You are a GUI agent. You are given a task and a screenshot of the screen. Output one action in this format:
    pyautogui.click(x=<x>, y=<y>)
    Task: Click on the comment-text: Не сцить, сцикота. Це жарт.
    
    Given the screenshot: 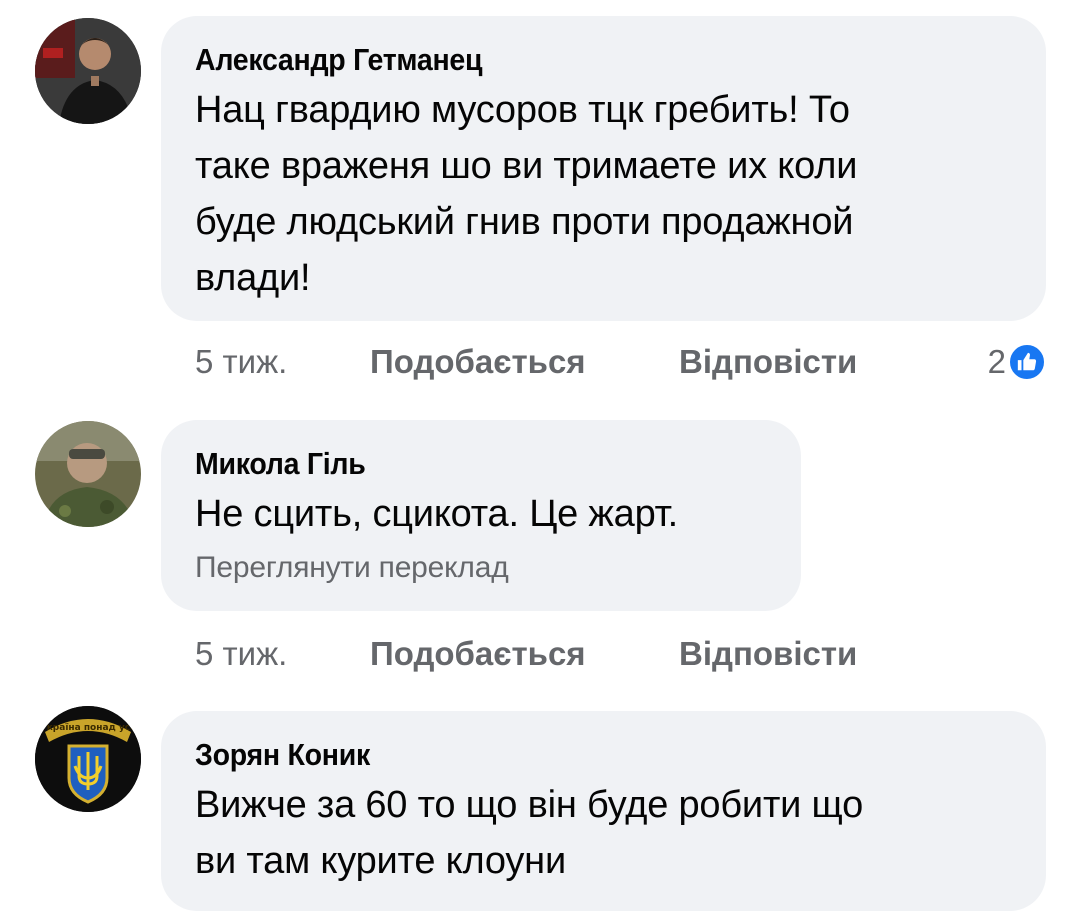 What is the action you would take?
    pyautogui.click(x=481, y=514)
    